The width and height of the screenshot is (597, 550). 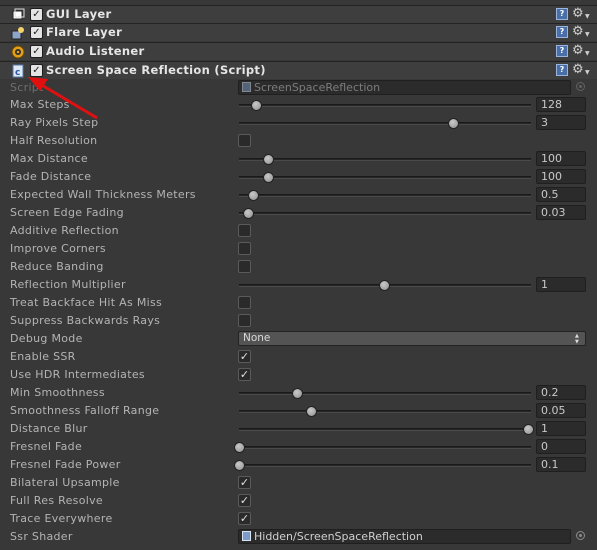 What do you see at coordinates (85, 320) in the screenshot?
I see `suppress-backwards-rays-label: Suppress Backwards Rays` at bounding box center [85, 320].